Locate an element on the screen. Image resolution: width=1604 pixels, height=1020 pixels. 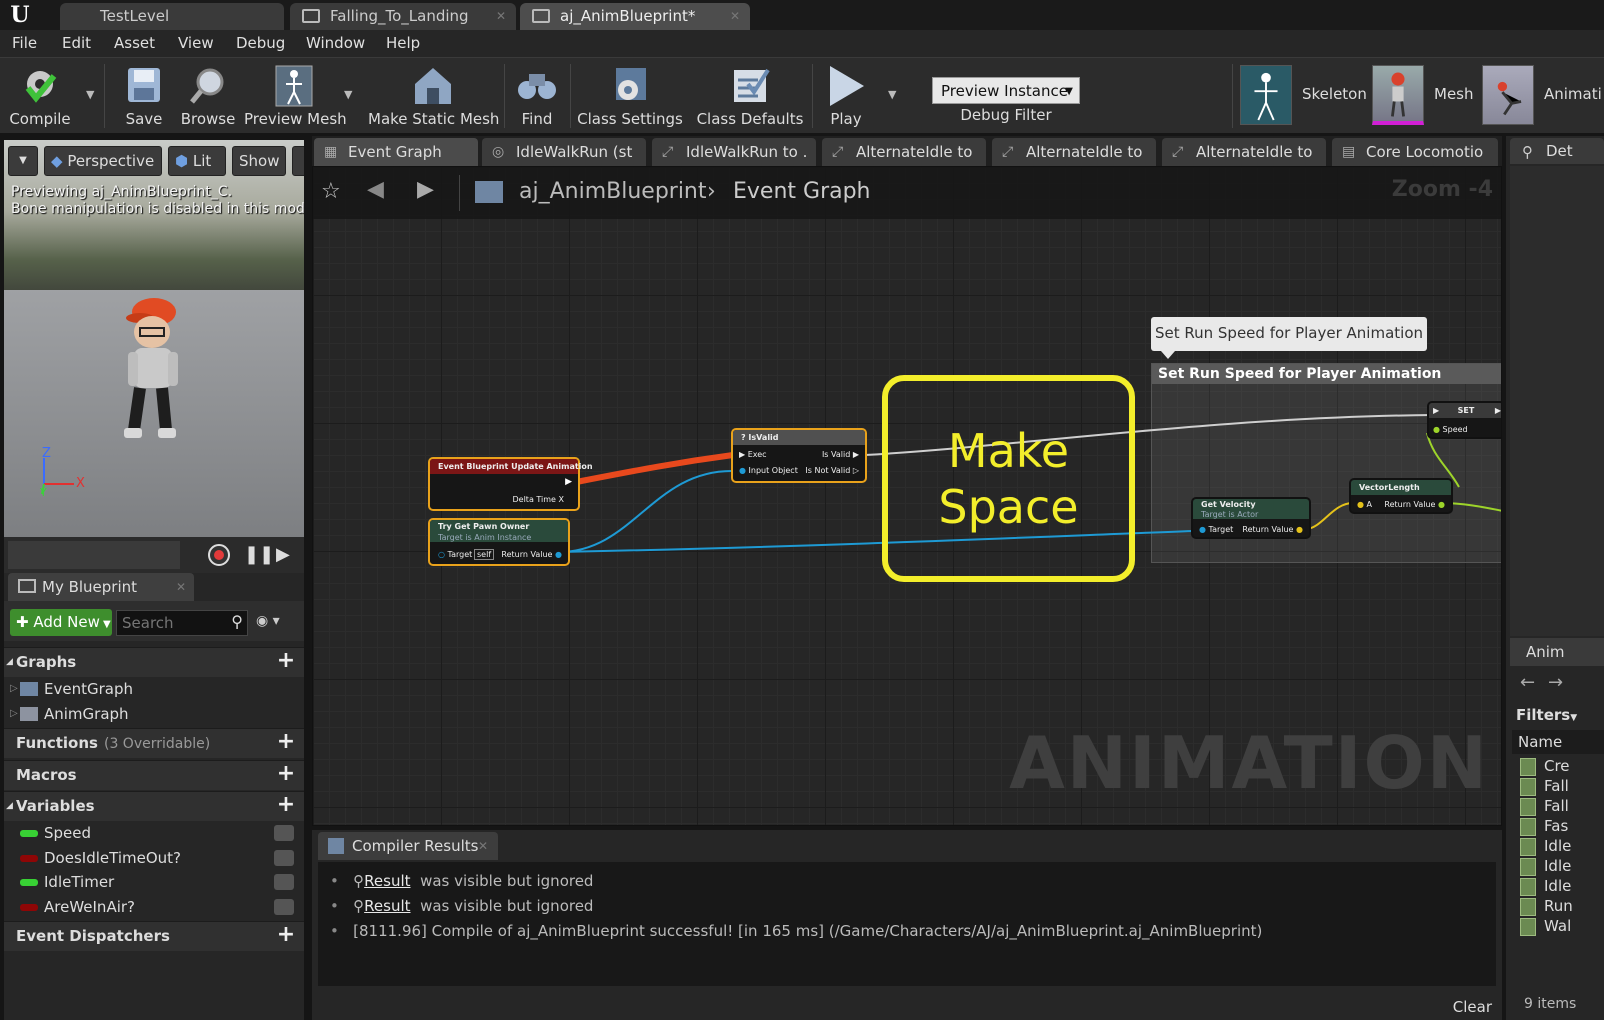
viewport-options-chevron-icon: ▼ is located at coordinates (23, 161).